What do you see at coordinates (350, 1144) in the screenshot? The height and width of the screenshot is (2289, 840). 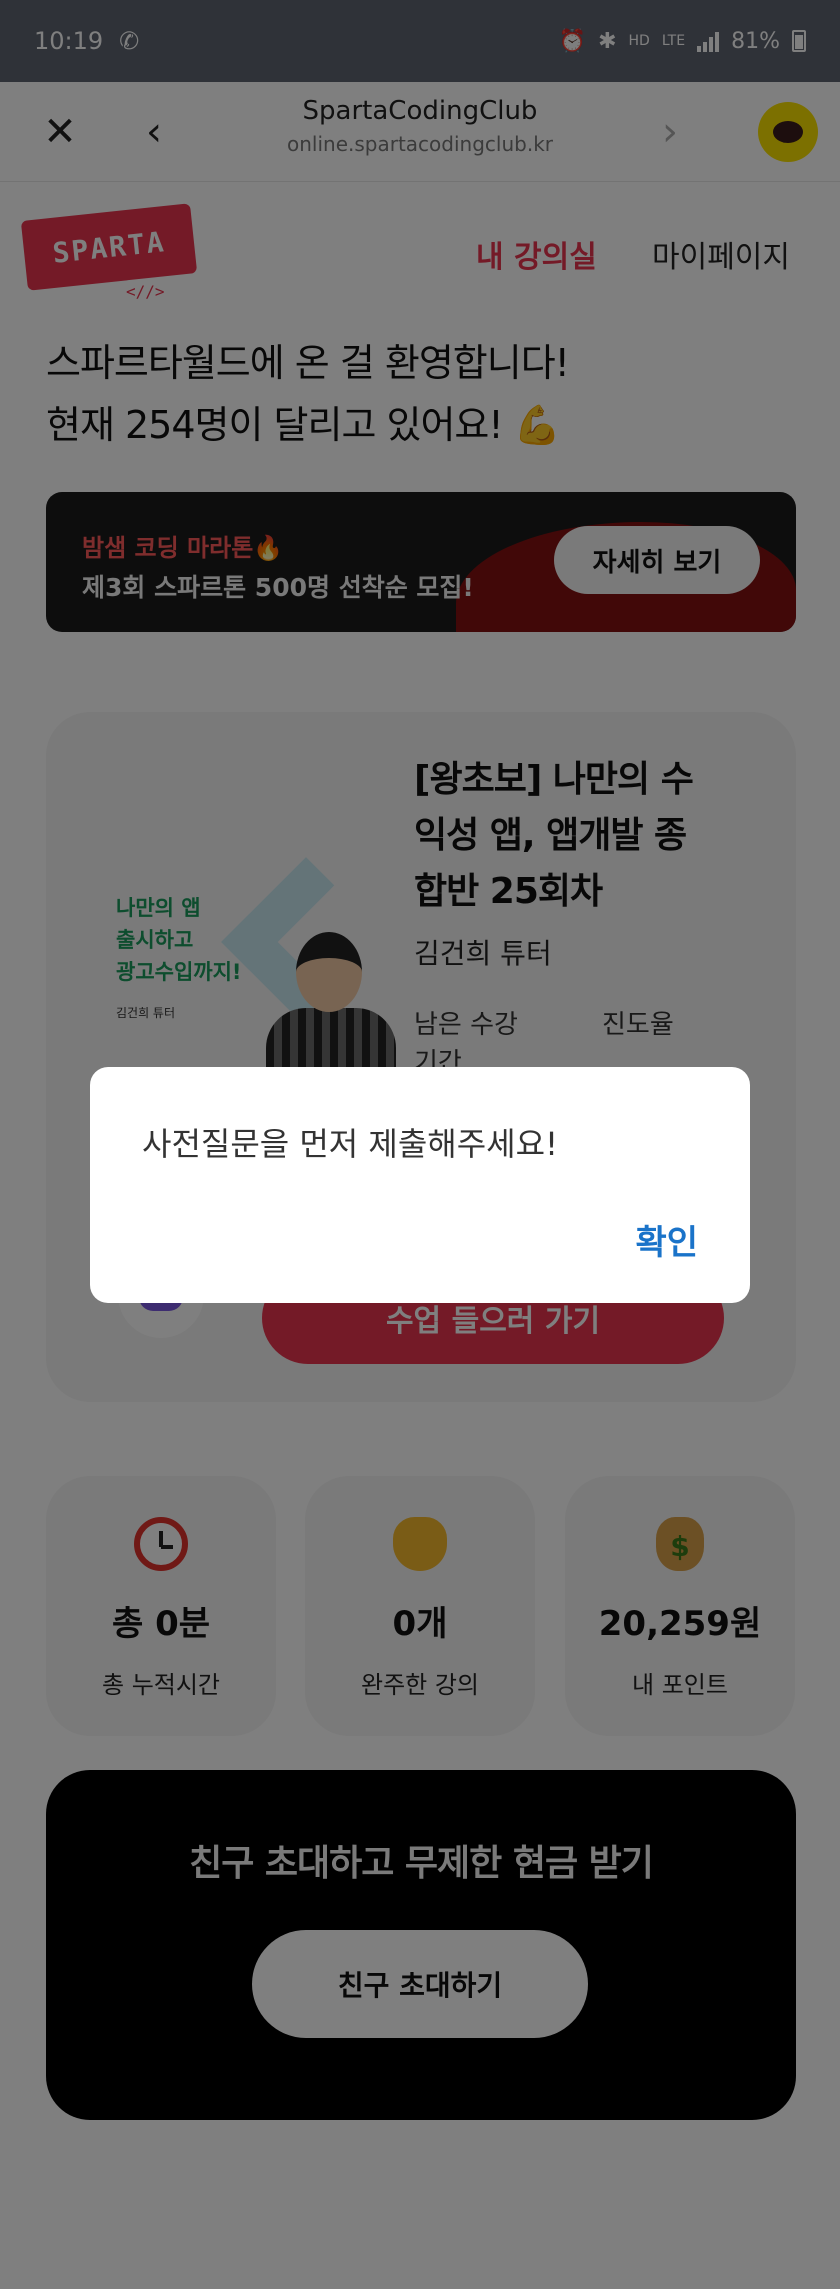 I see `dialog-message: 사전질문을 먼저 제출해주세요!` at bounding box center [350, 1144].